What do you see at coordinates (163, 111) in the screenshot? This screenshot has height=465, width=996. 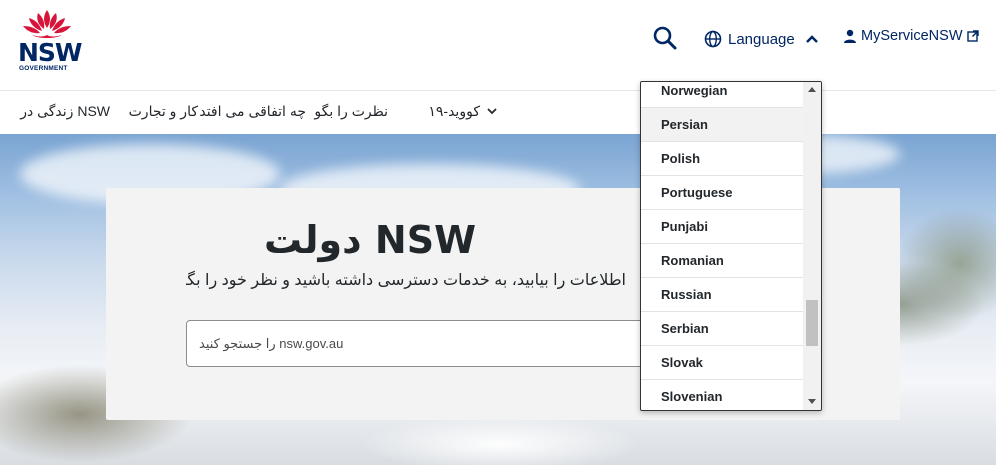 I see `nav-item-business: کار و تجارت` at bounding box center [163, 111].